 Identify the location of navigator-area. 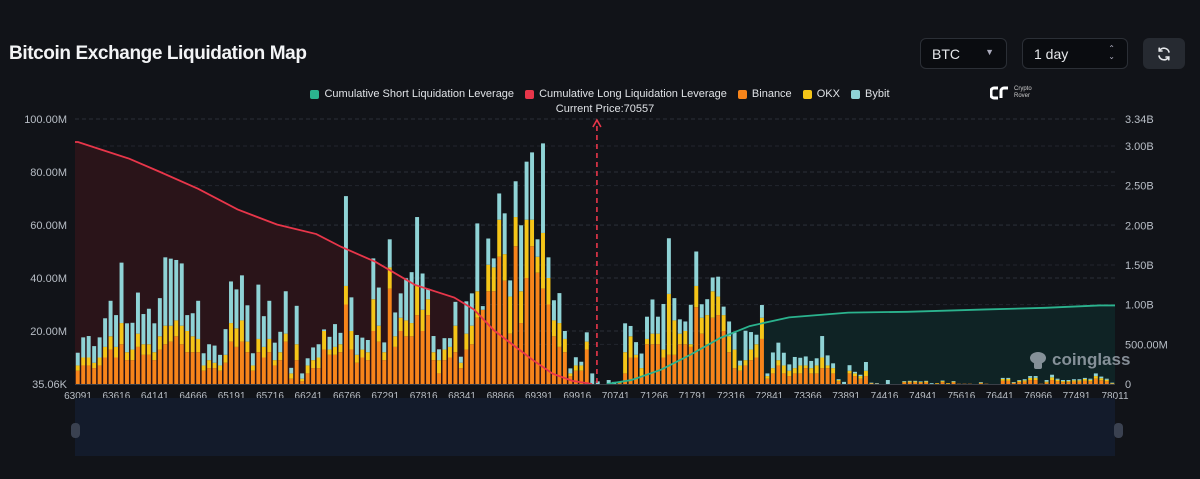
(595, 427).